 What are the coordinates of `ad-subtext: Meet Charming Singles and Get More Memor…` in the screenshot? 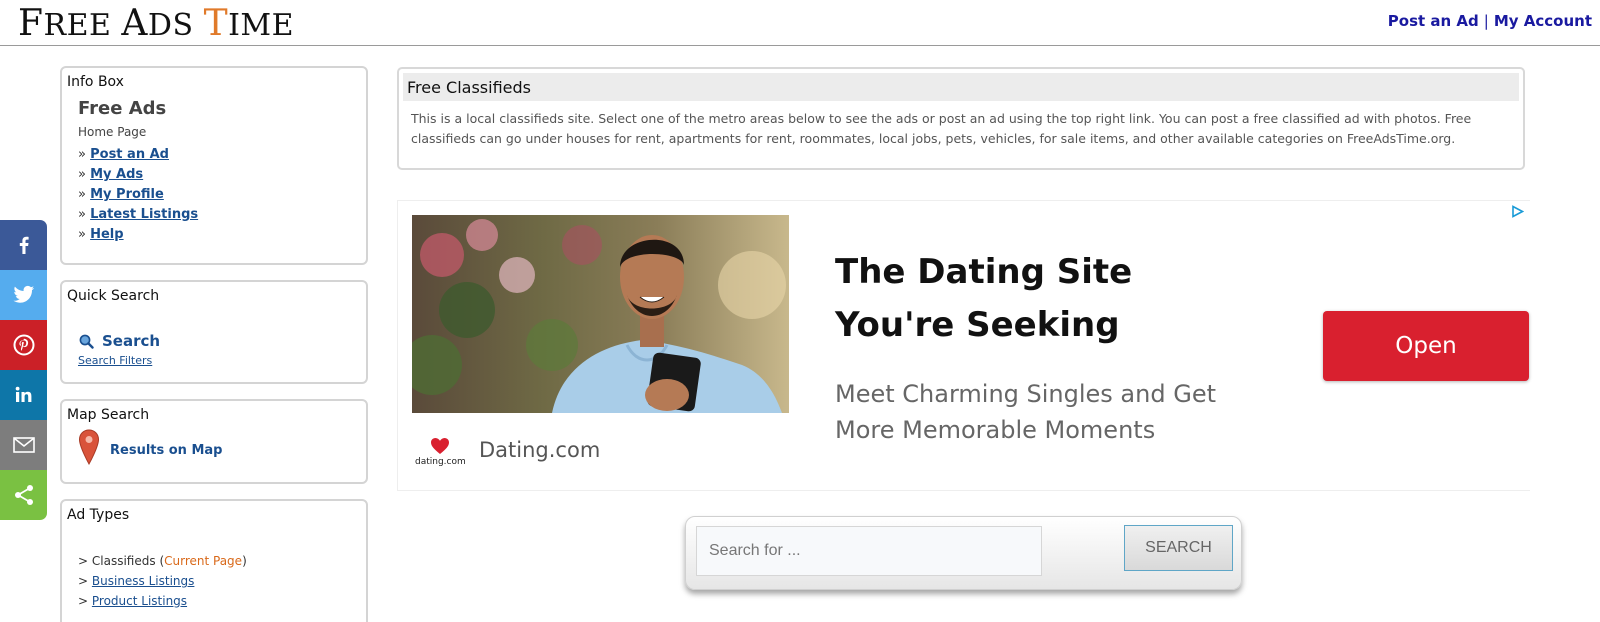 It's located at (1050, 412).